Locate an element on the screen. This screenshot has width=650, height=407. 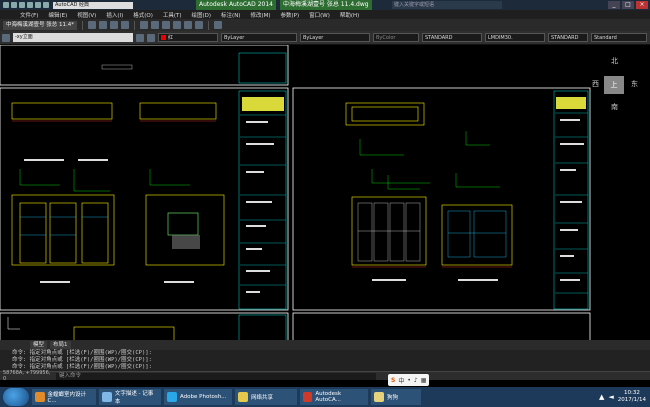
minimize-button: _ is located at coordinates (614, 5).